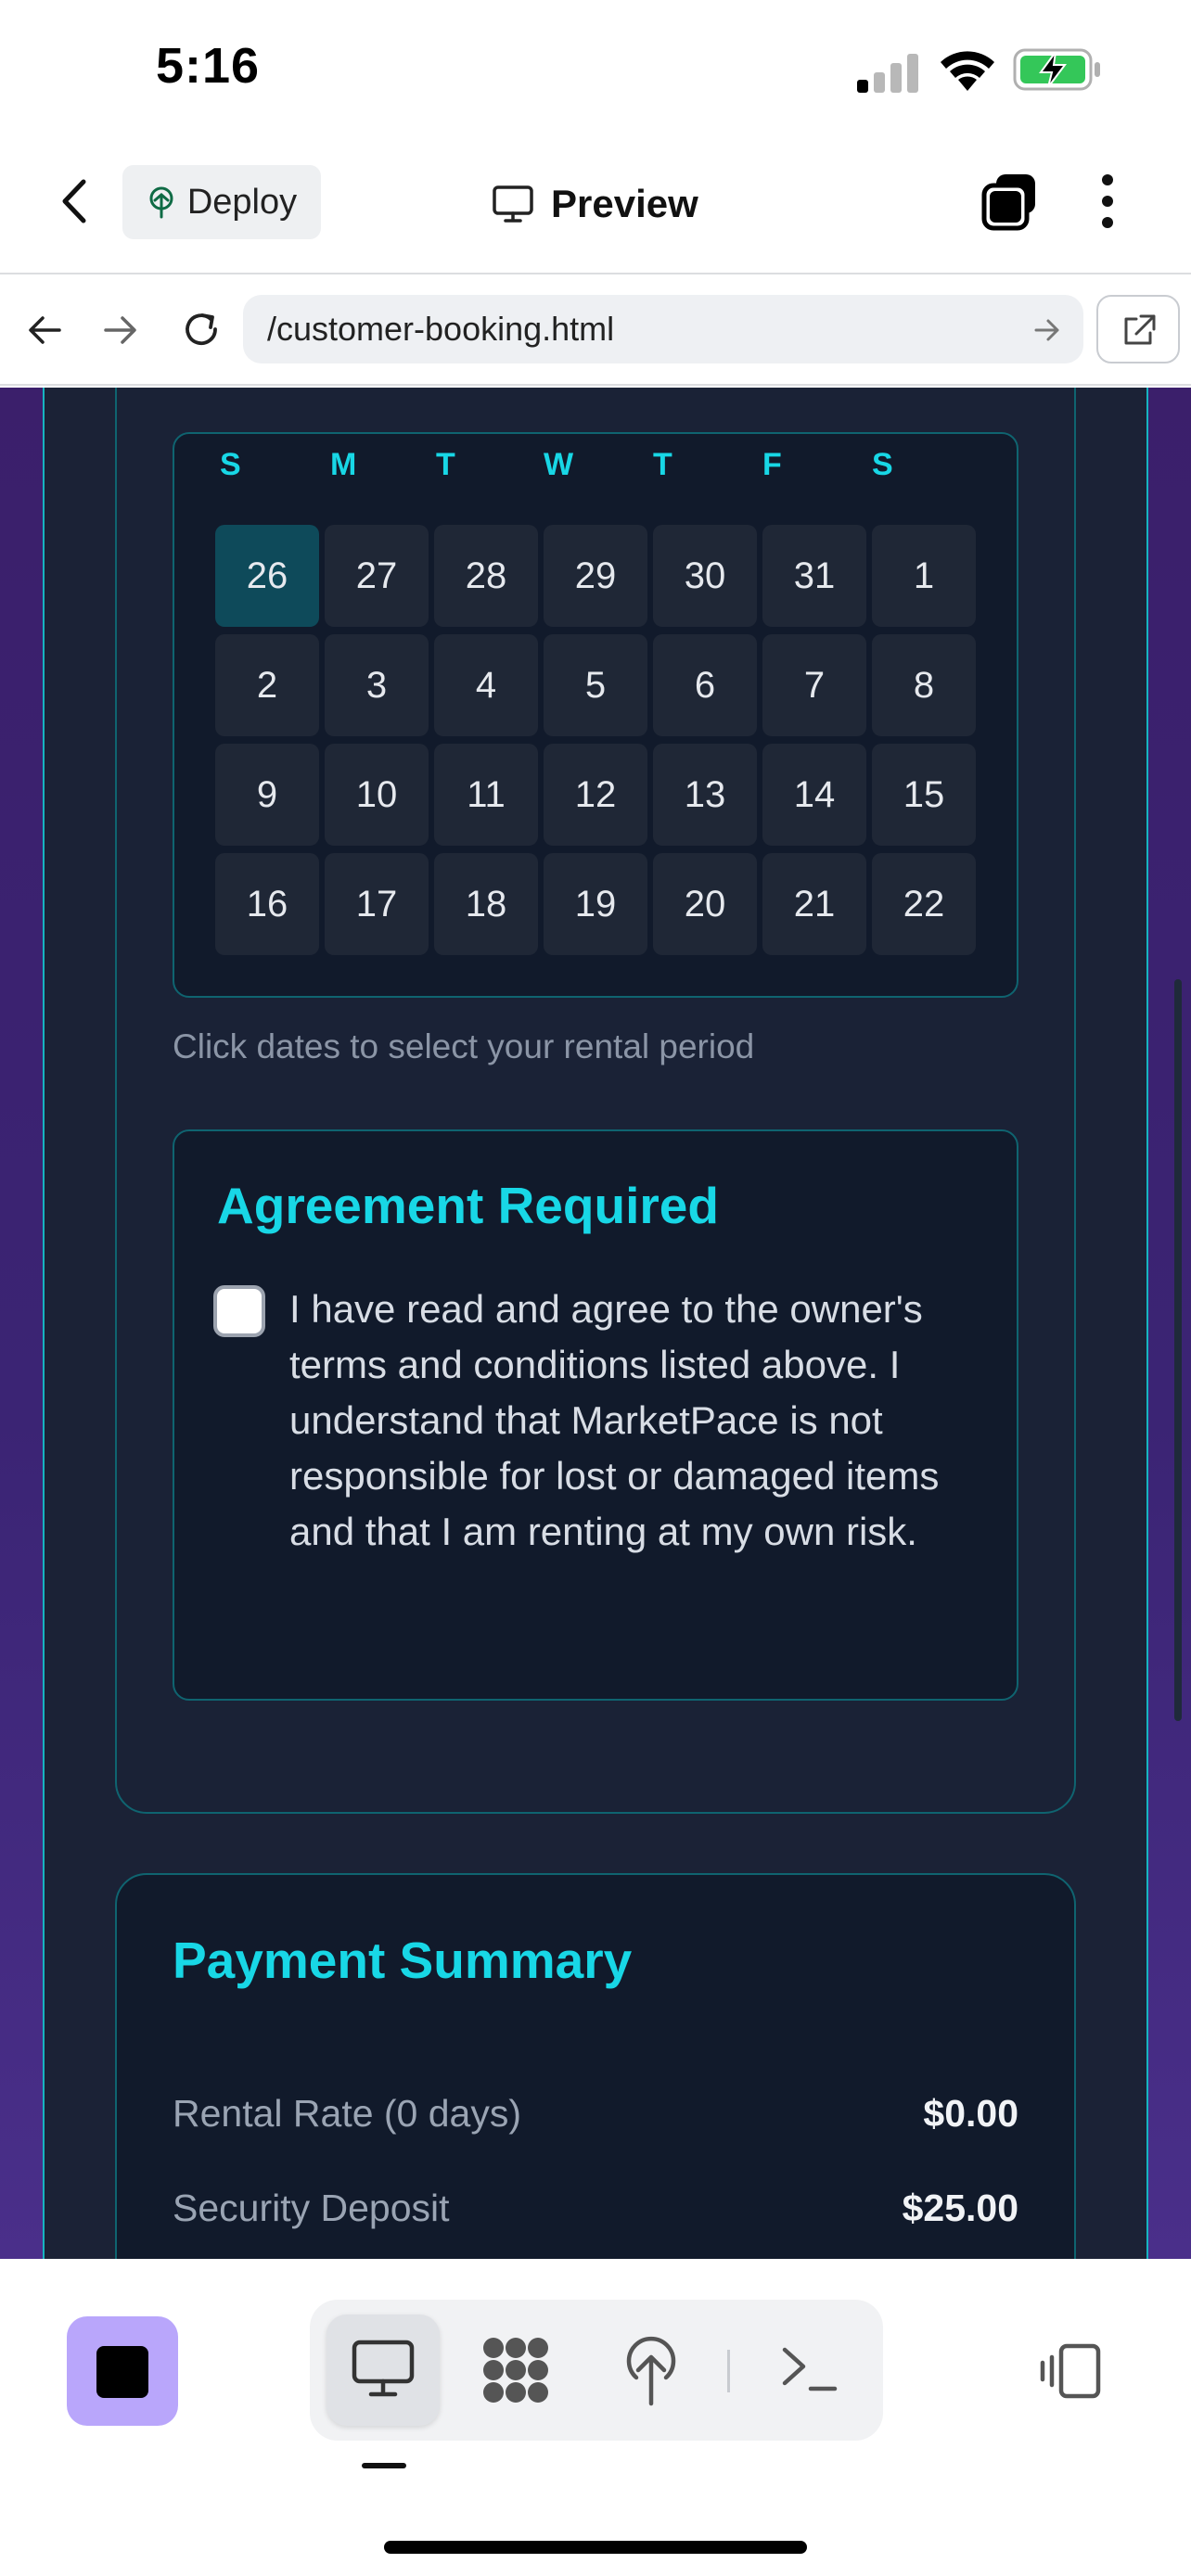  I want to click on toolbar-divider, so click(728, 2371).